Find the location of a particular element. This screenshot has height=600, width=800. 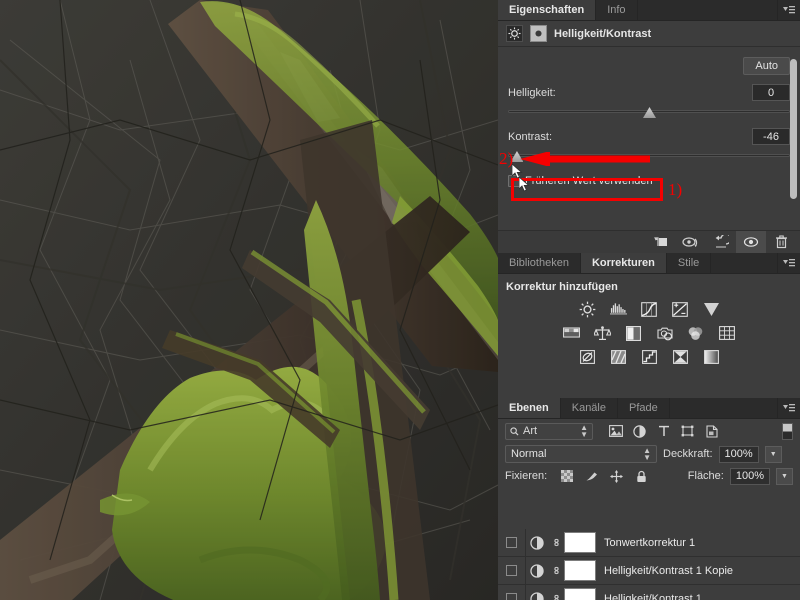

corrections-tabbar: Bibliotheken Korrekturen Stile is located at coordinates (649, 263).